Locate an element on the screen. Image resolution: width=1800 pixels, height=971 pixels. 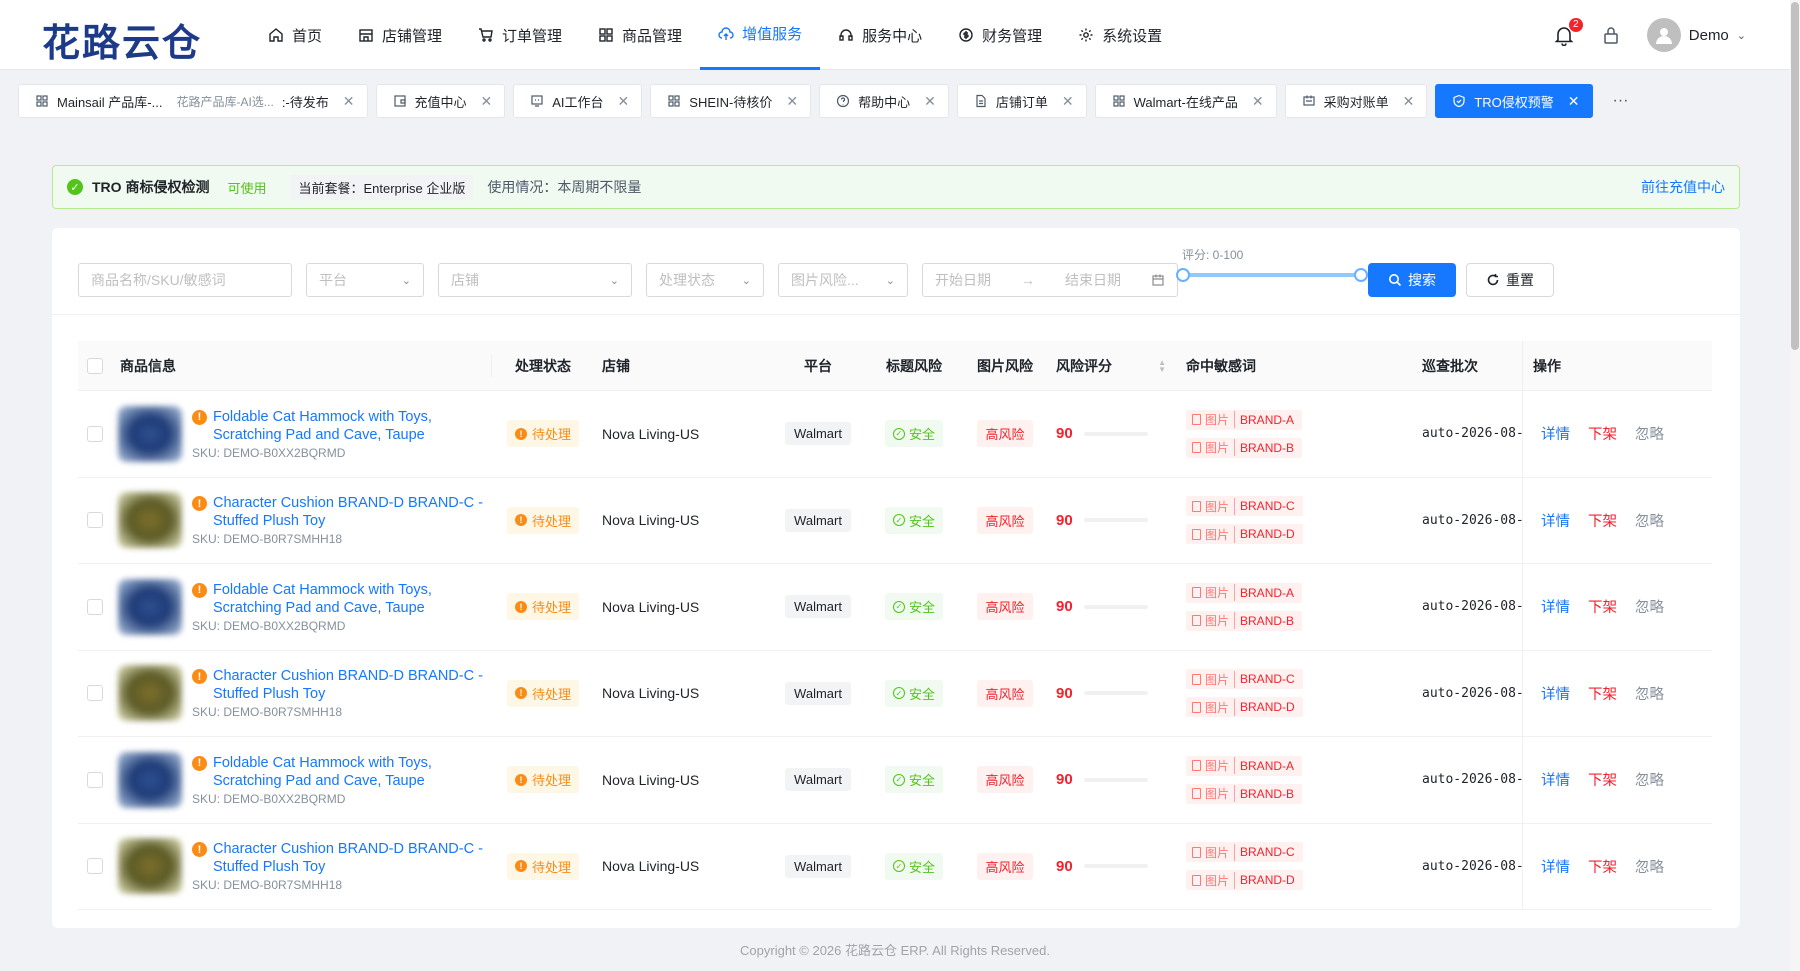
notification-button: 2 is located at coordinates (1568, 32).